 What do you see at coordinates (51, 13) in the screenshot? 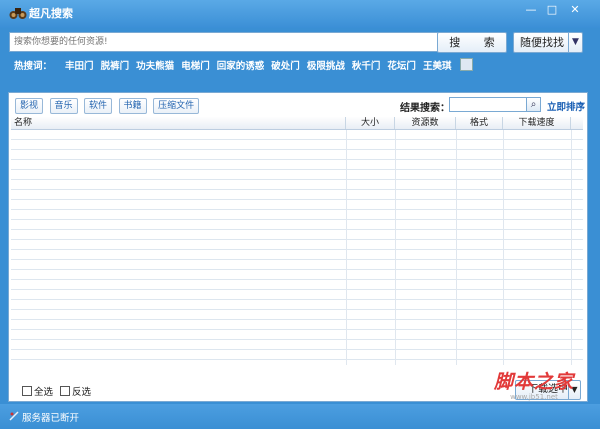
I see `window-title: 超凡搜索` at bounding box center [51, 13].